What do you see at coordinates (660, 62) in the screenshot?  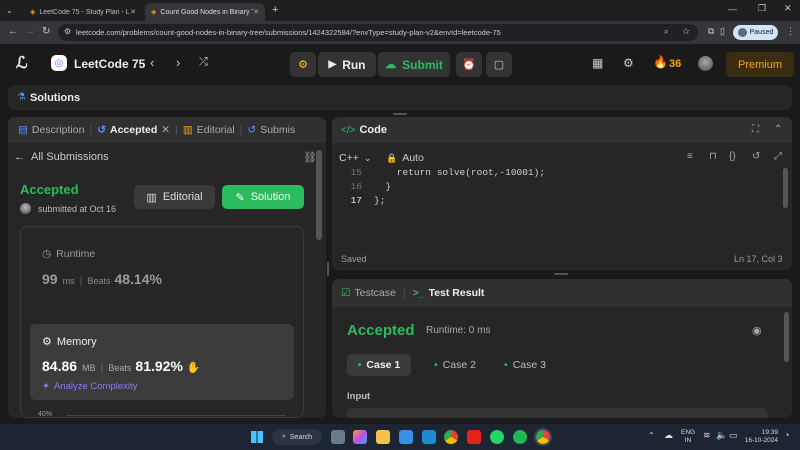 I see `streak-flame-icon: 🔥` at bounding box center [660, 62].